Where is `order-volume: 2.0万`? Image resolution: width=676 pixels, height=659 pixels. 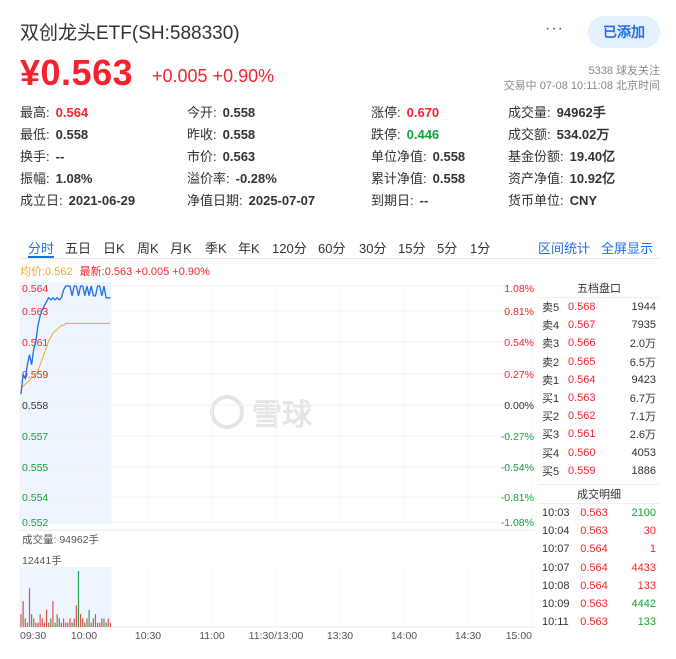 order-volume: 2.0万 is located at coordinates (642, 344).